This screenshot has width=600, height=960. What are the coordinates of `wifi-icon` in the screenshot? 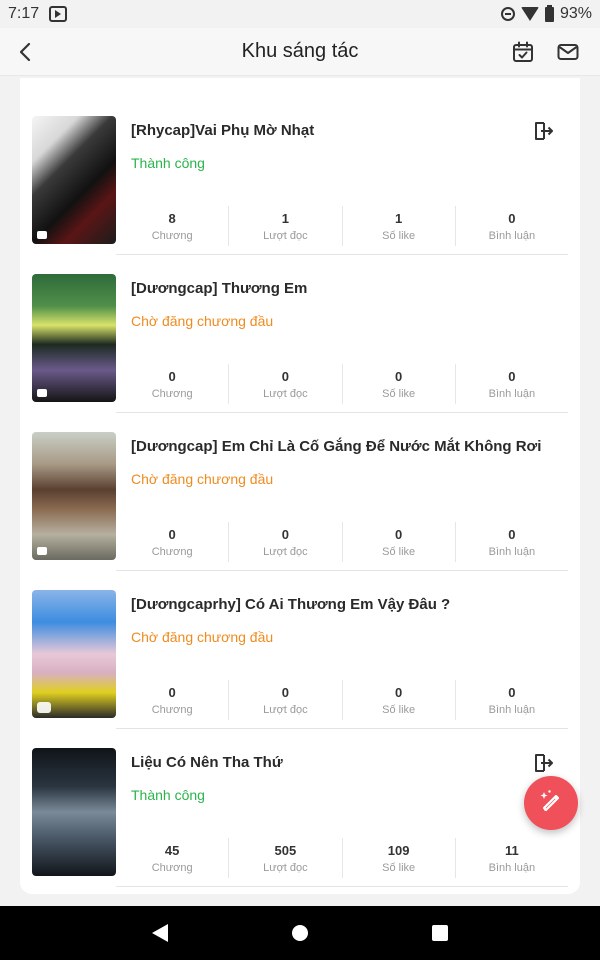 It's located at (529, 14).